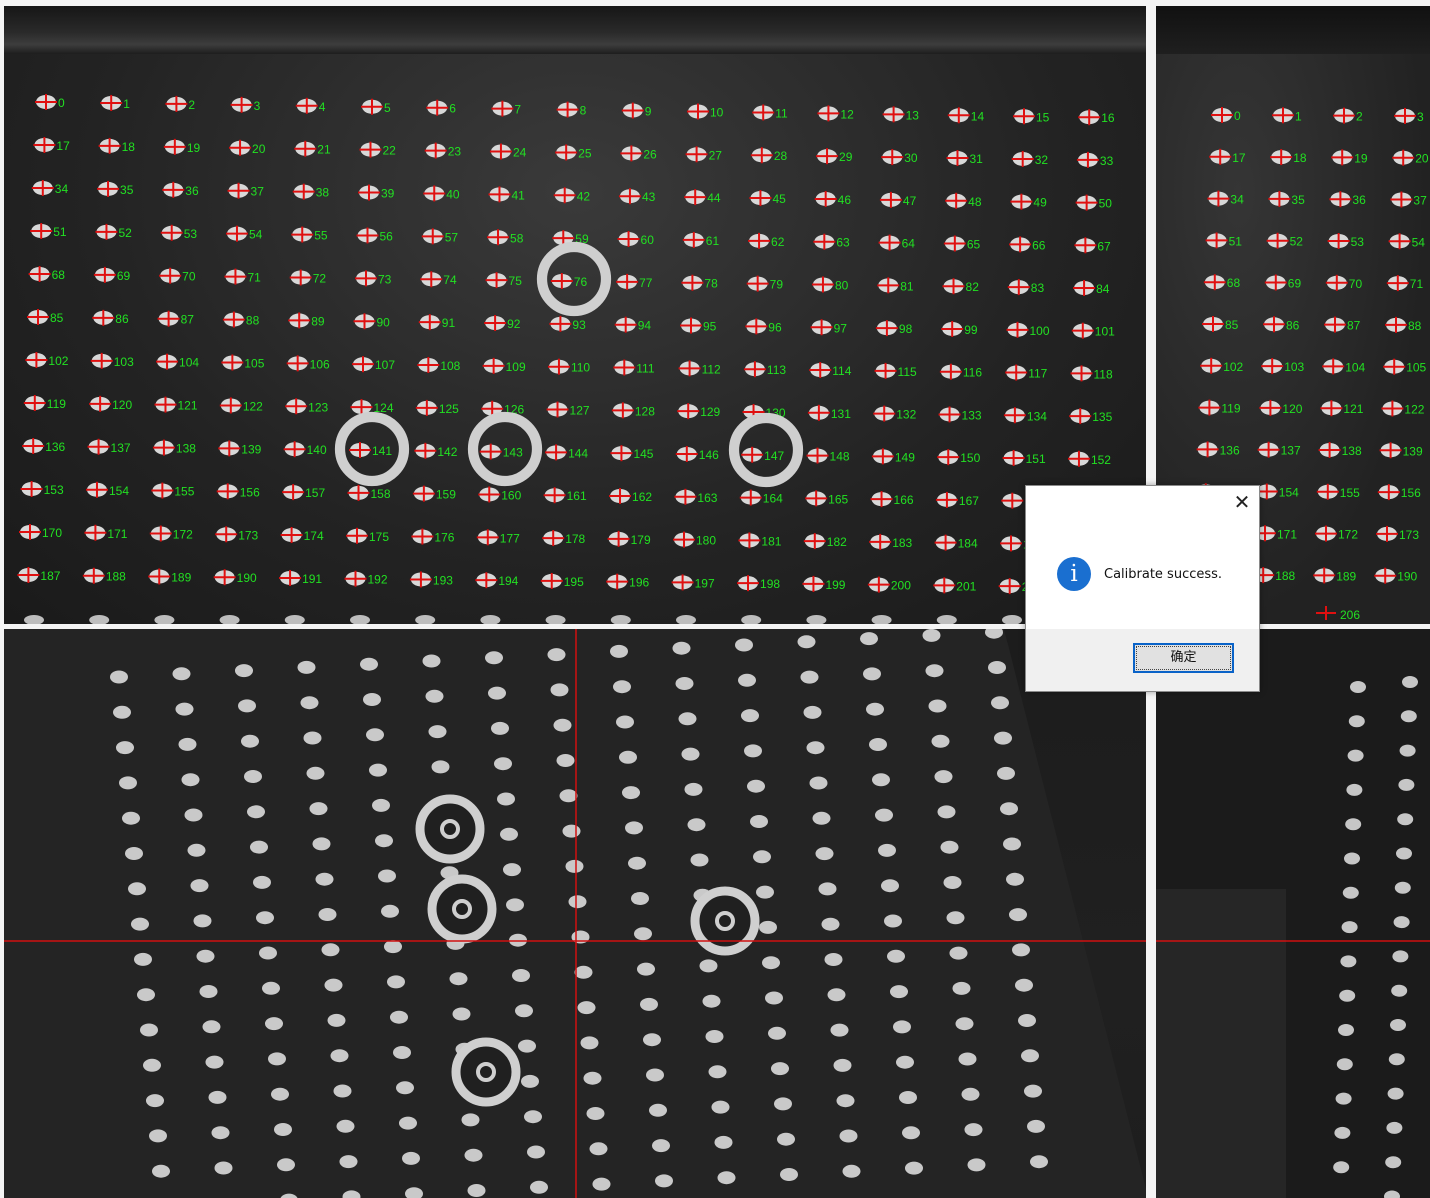 Image resolution: width=1430 pixels, height=1198 pixels. I want to click on calibration-point: 86, so click(110, 317).